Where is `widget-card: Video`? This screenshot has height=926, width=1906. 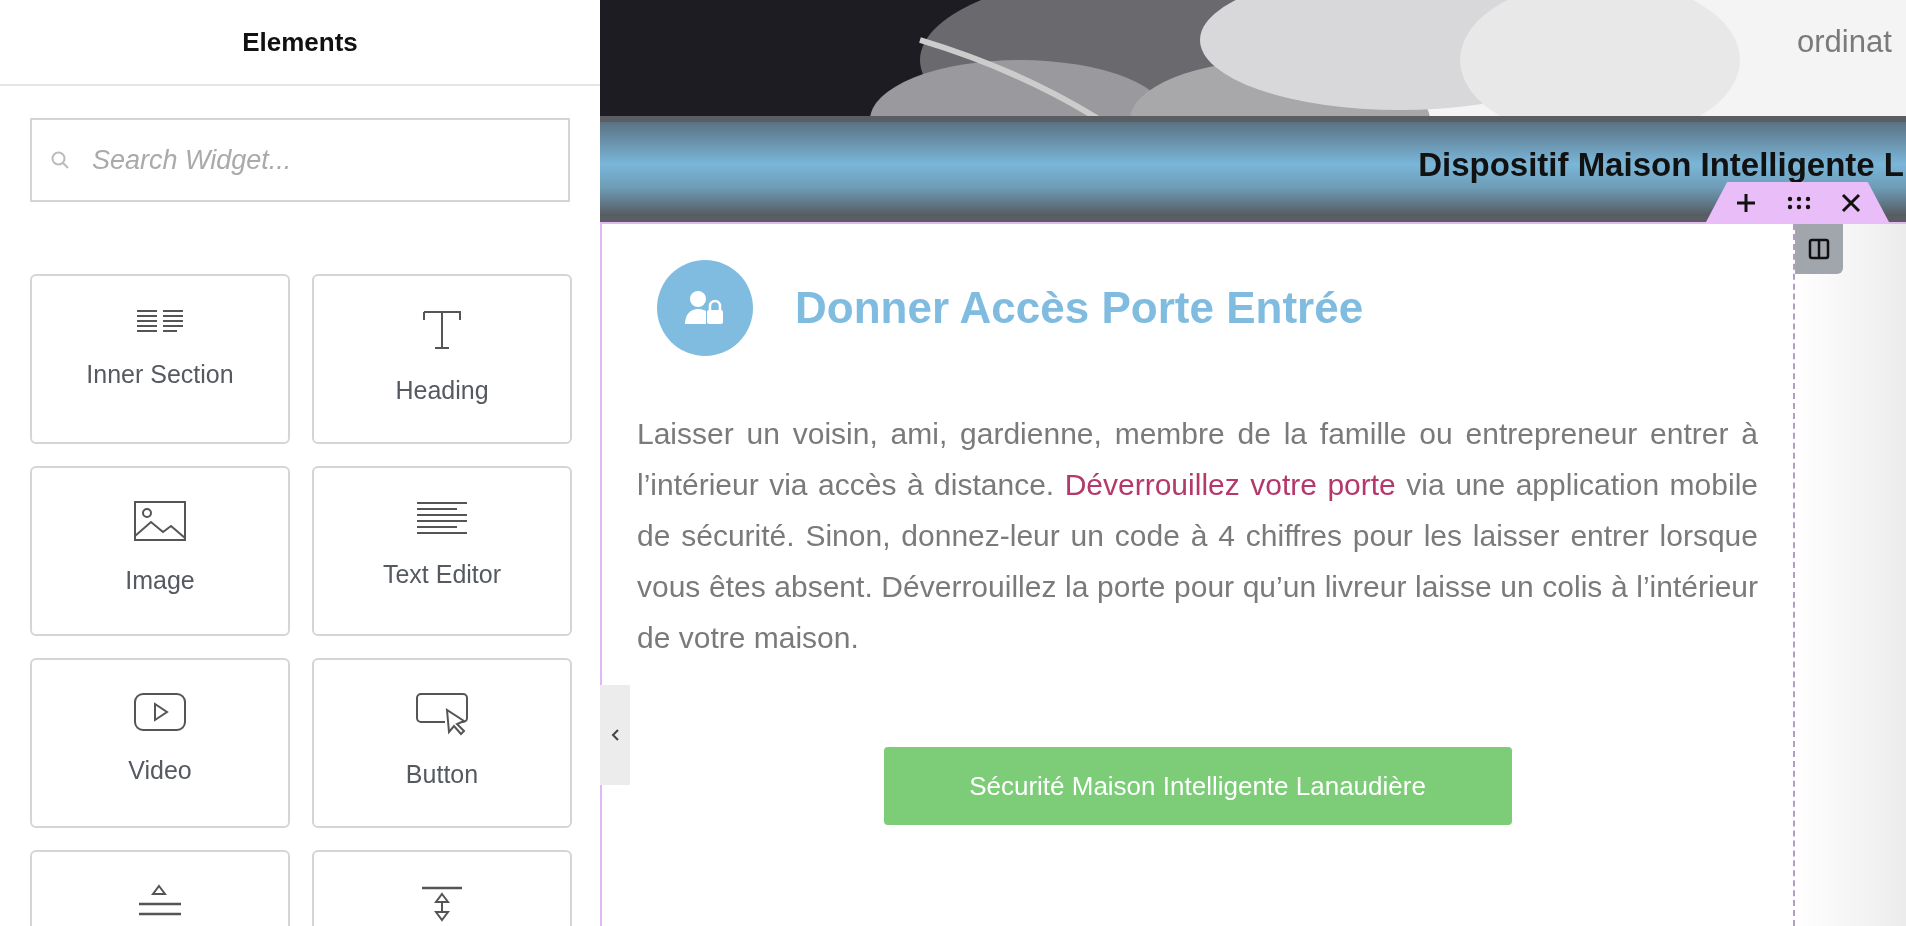 widget-card: Video is located at coordinates (160, 743).